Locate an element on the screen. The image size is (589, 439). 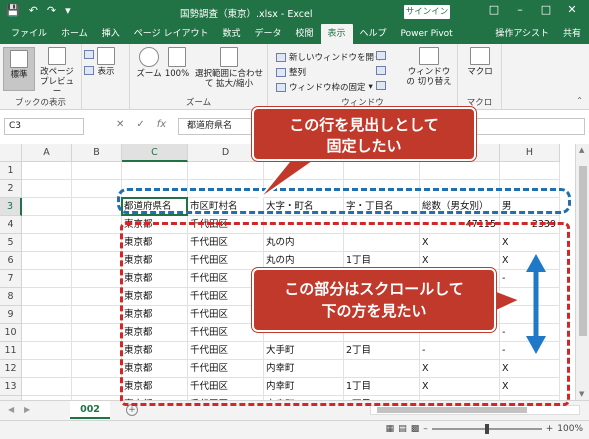
column-header-b: B is located at coordinates (97, 153).